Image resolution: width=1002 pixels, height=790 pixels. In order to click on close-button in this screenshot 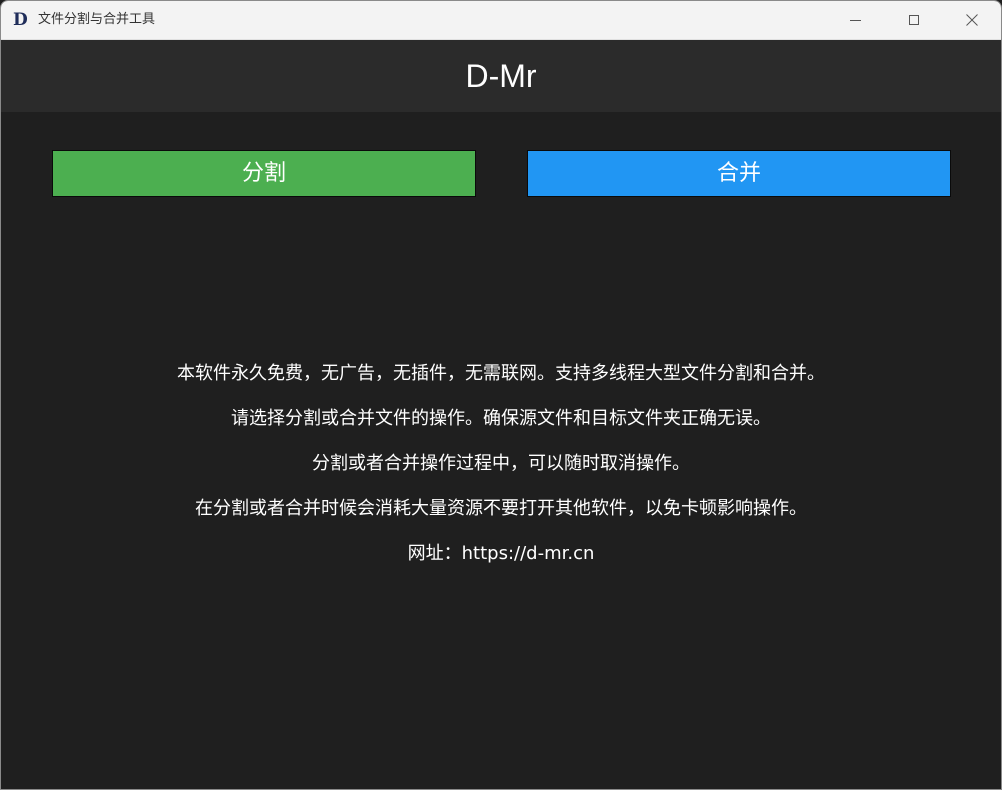, I will do `click(972, 20)`.